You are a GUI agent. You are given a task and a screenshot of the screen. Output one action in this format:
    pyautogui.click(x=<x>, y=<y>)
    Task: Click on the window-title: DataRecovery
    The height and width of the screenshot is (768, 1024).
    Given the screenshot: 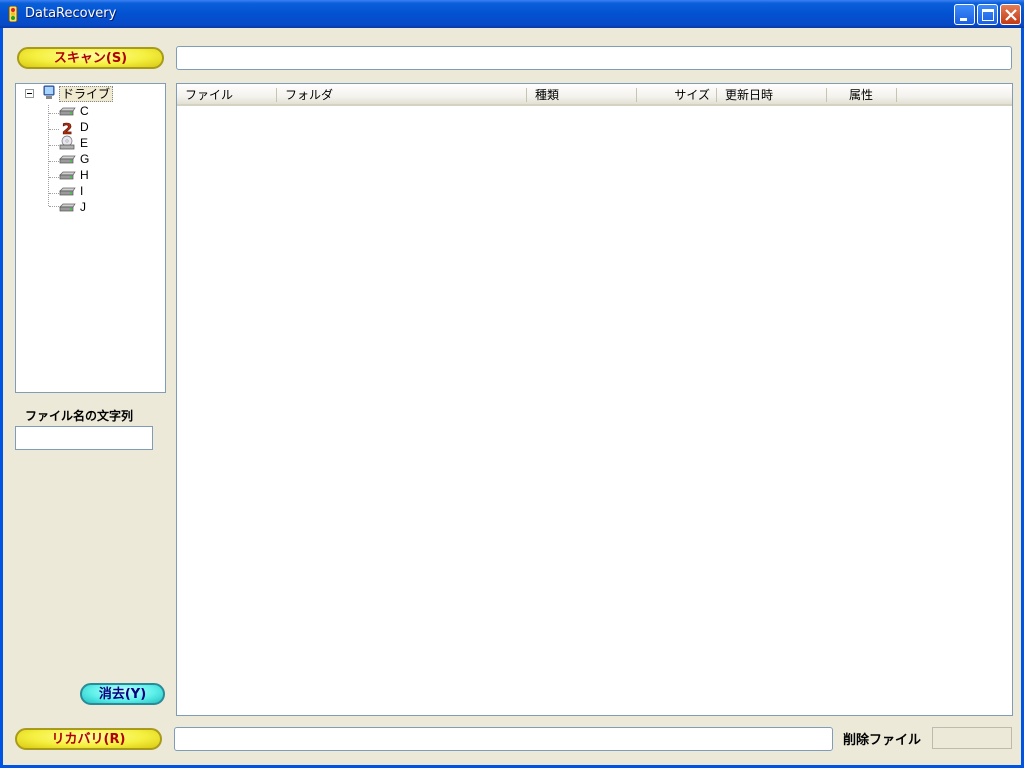 What is the action you would take?
    pyautogui.click(x=71, y=13)
    